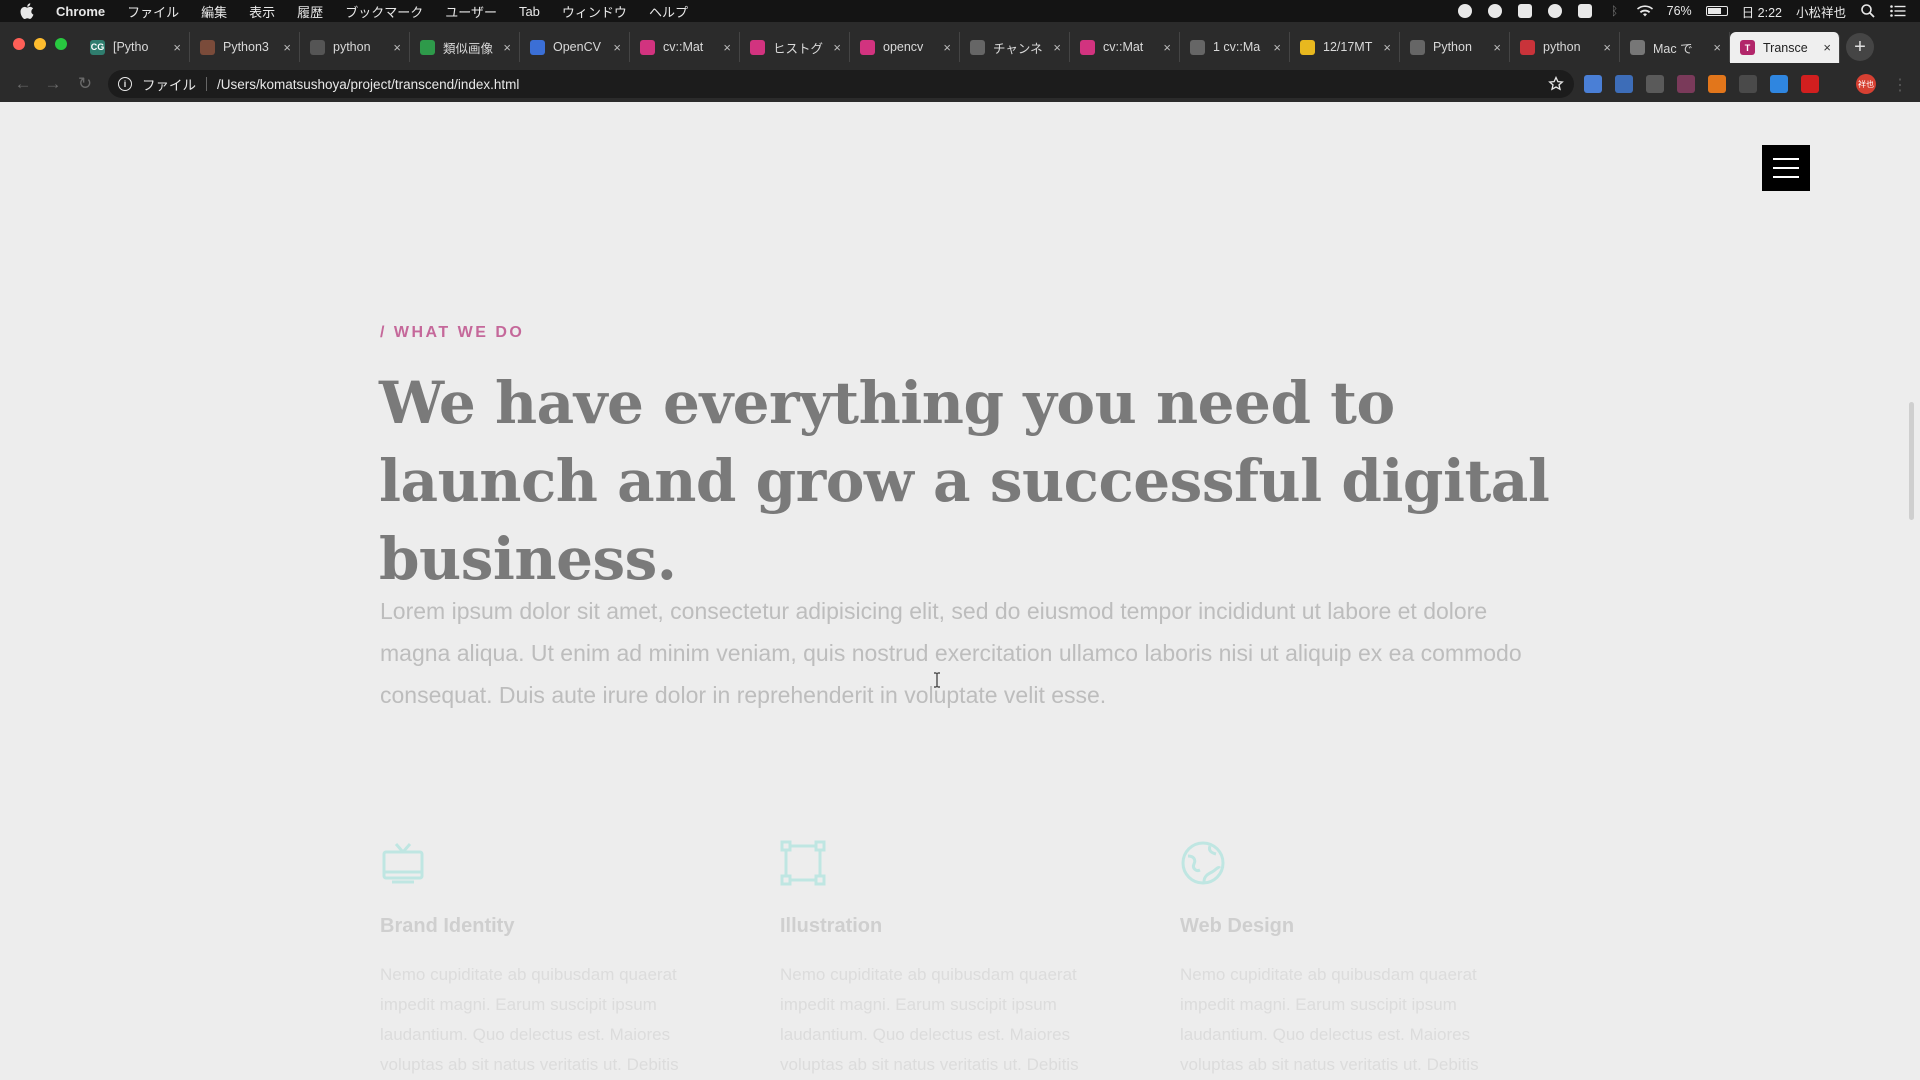  Describe the element at coordinates (803, 863) in the screenshot. I see `vector-frame-icon` at that location.